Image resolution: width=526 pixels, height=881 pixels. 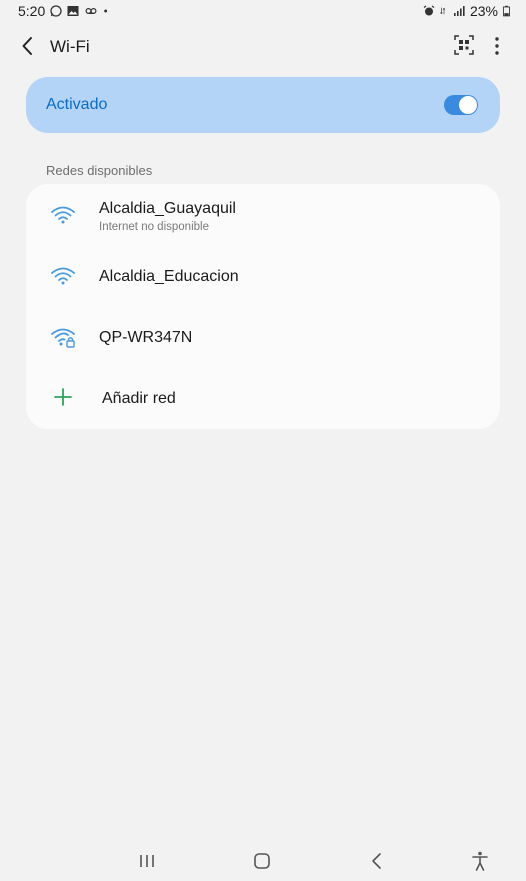 I want to click on navigation-bar, so click(x=263, y=860).